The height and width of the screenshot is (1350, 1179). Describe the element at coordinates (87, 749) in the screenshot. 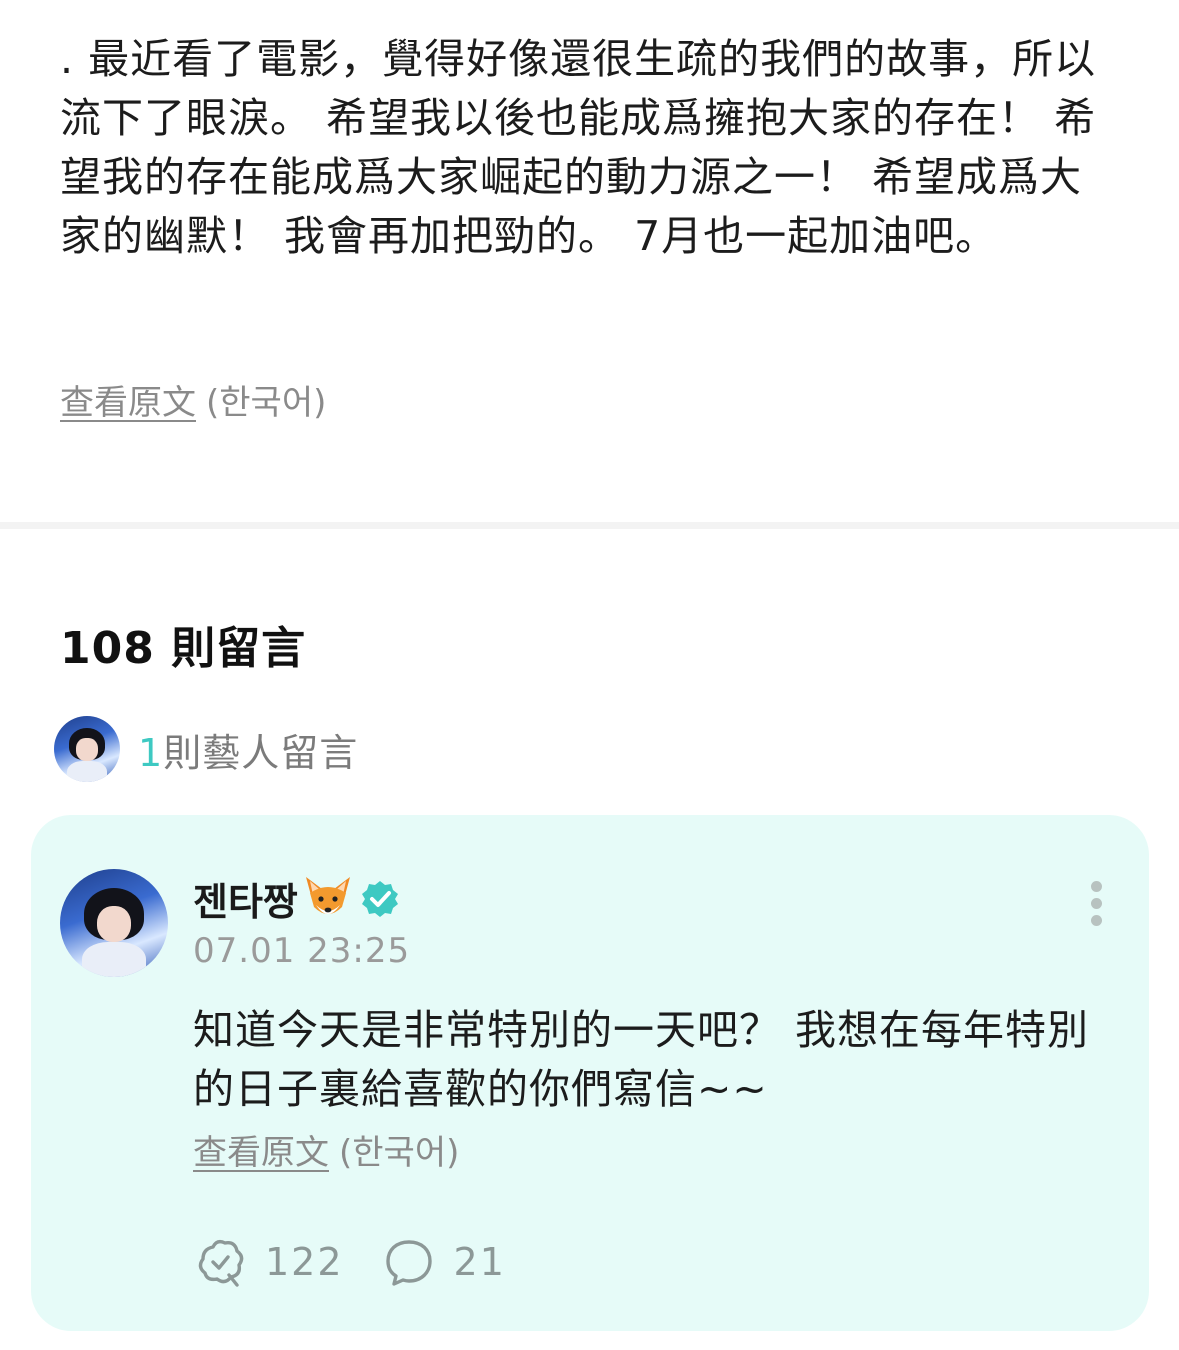

I see `artist-avatar` at that location.